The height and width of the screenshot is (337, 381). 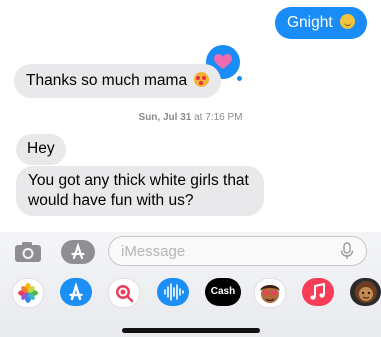 I want to click on message-input-placeholder: iMessage, so click(x=153, y=251).